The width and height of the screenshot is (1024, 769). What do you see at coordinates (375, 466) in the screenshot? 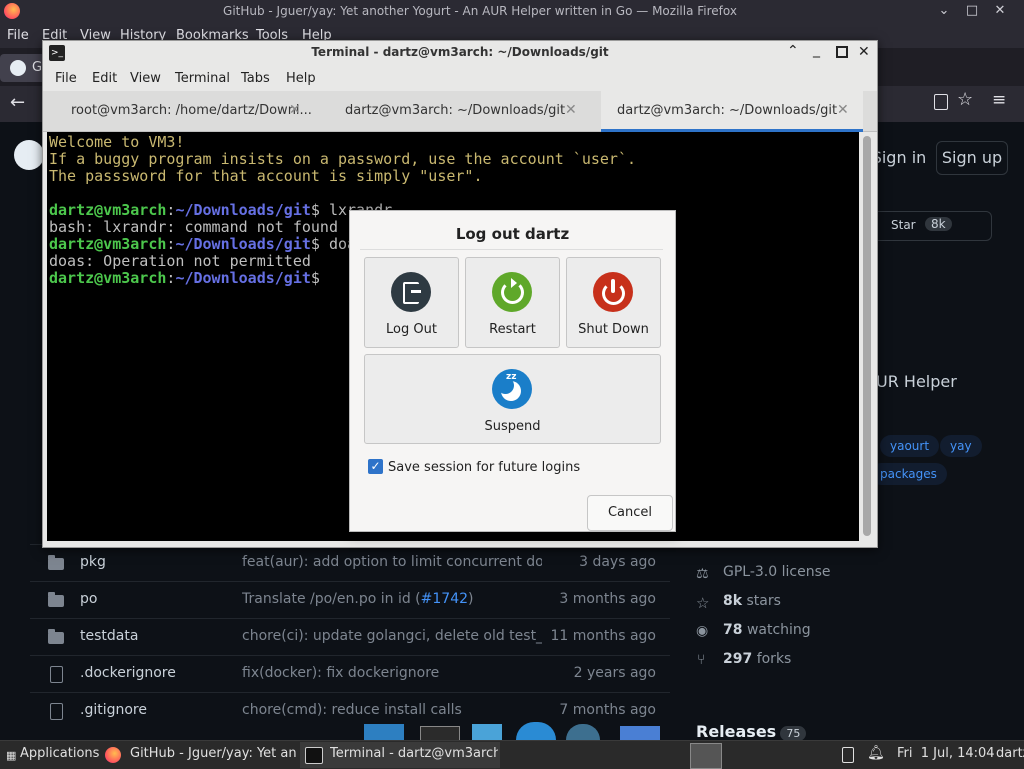
I see `save-session-checkbox: ✓` at bounding box center [375, 466].